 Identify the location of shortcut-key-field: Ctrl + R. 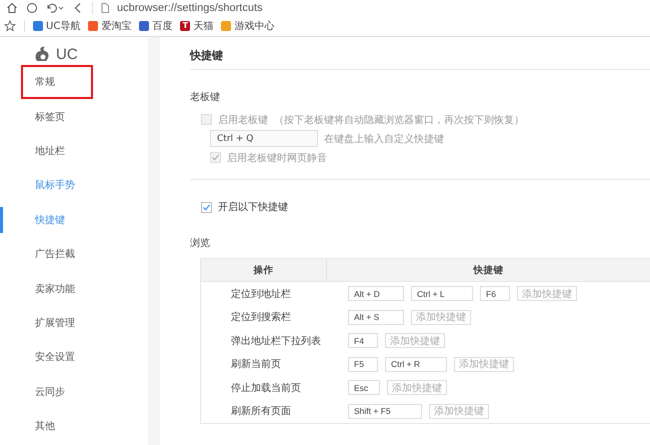
(416, 364).